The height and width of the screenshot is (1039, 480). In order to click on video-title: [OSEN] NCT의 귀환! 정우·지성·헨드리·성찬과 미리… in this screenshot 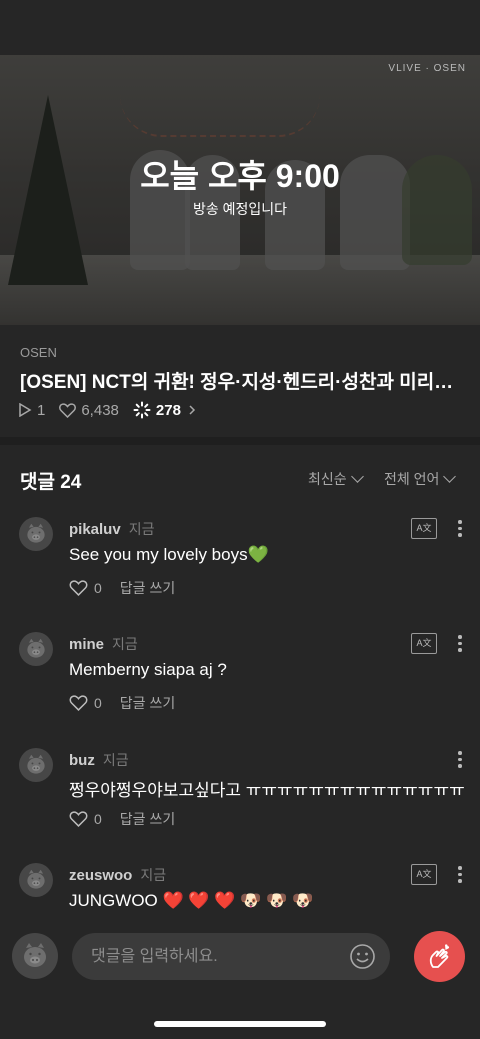, I will do `click(242, 380)`.